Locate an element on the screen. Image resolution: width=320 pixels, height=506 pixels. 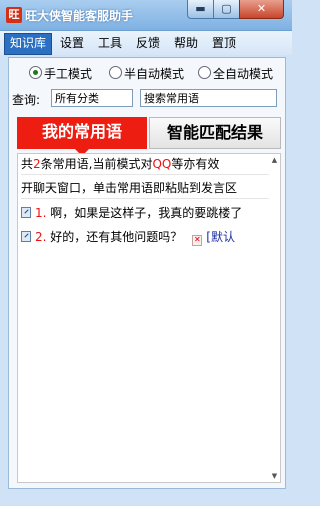
menu-pin-top: 置顶 is located at coordinates (224, 43).